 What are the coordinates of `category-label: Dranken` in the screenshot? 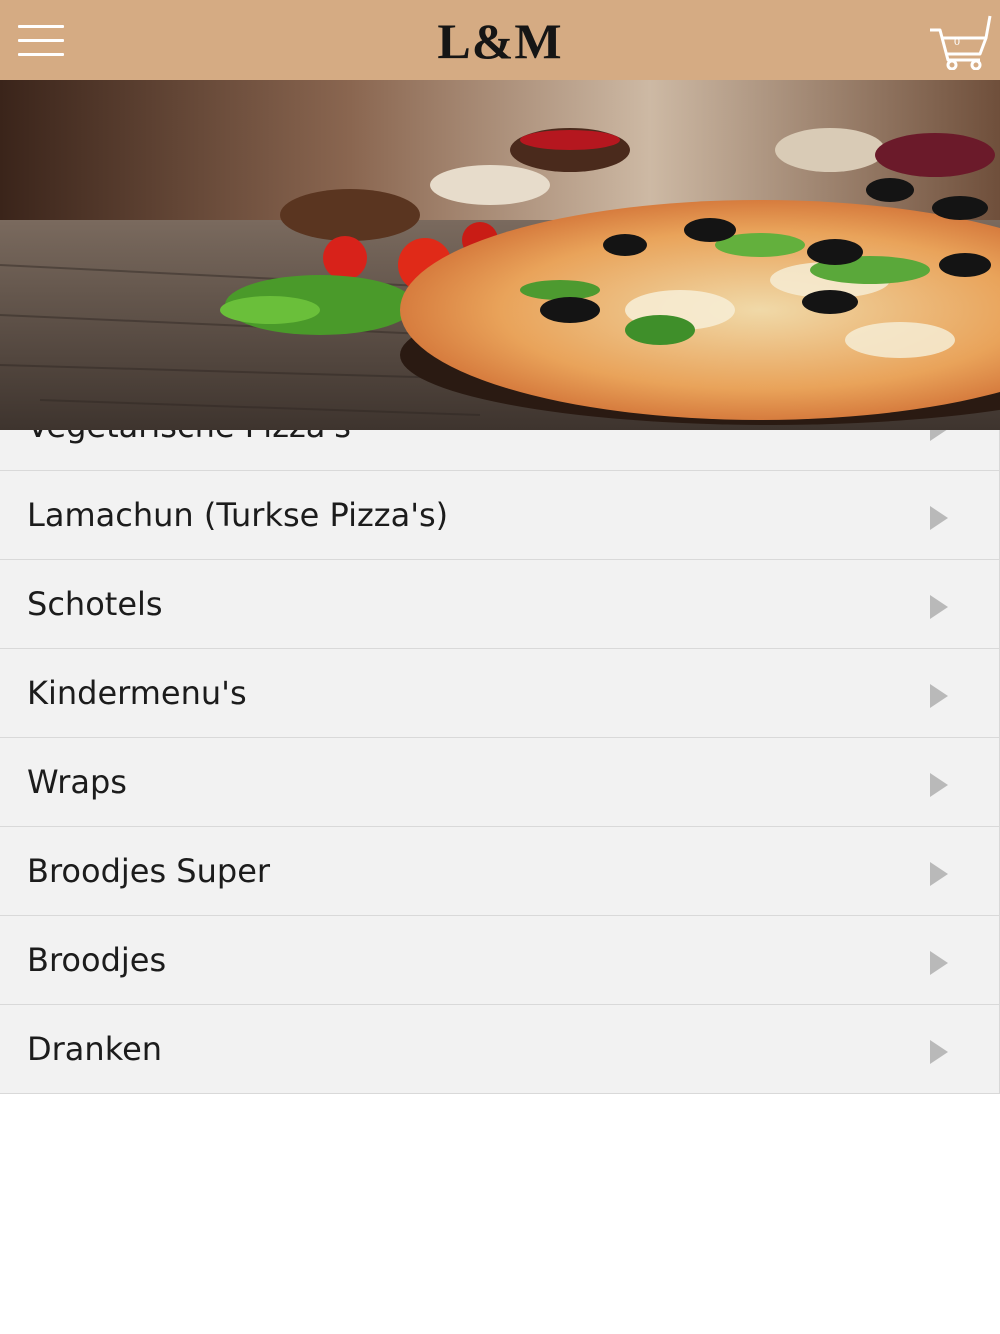 It's located at (95, 1049).